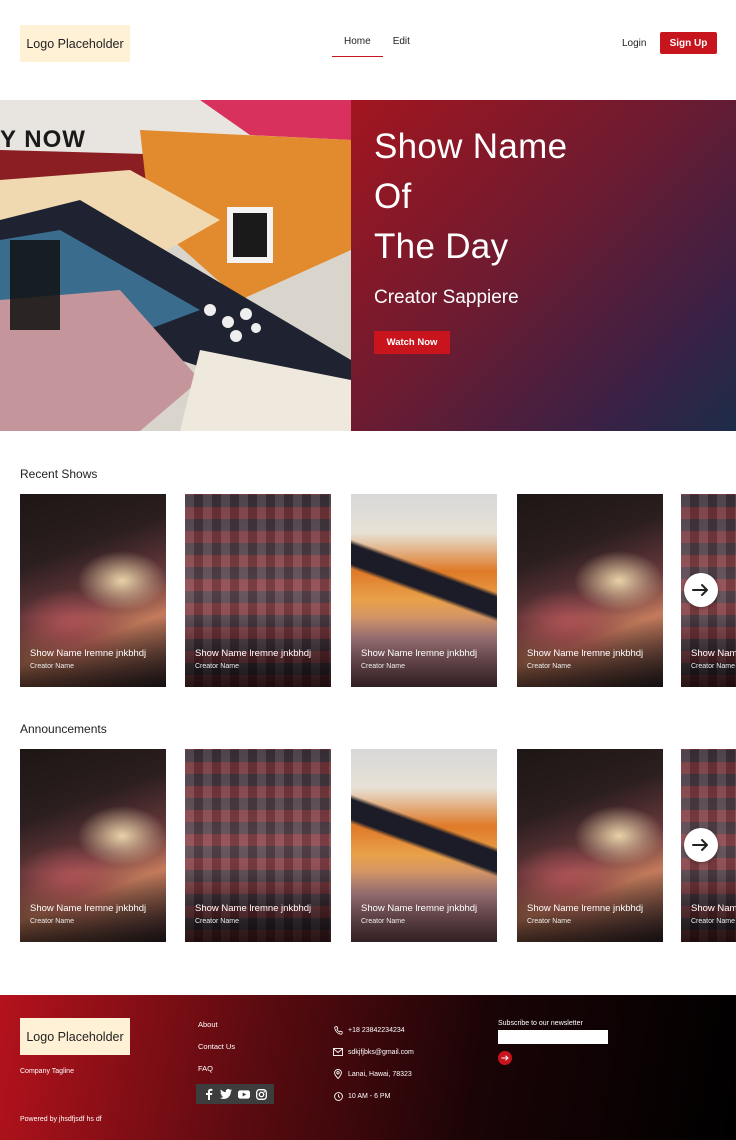 The image size is (736, 1140). I want to click on footer-logo: Logo Placeholder, so click(75, 1036).